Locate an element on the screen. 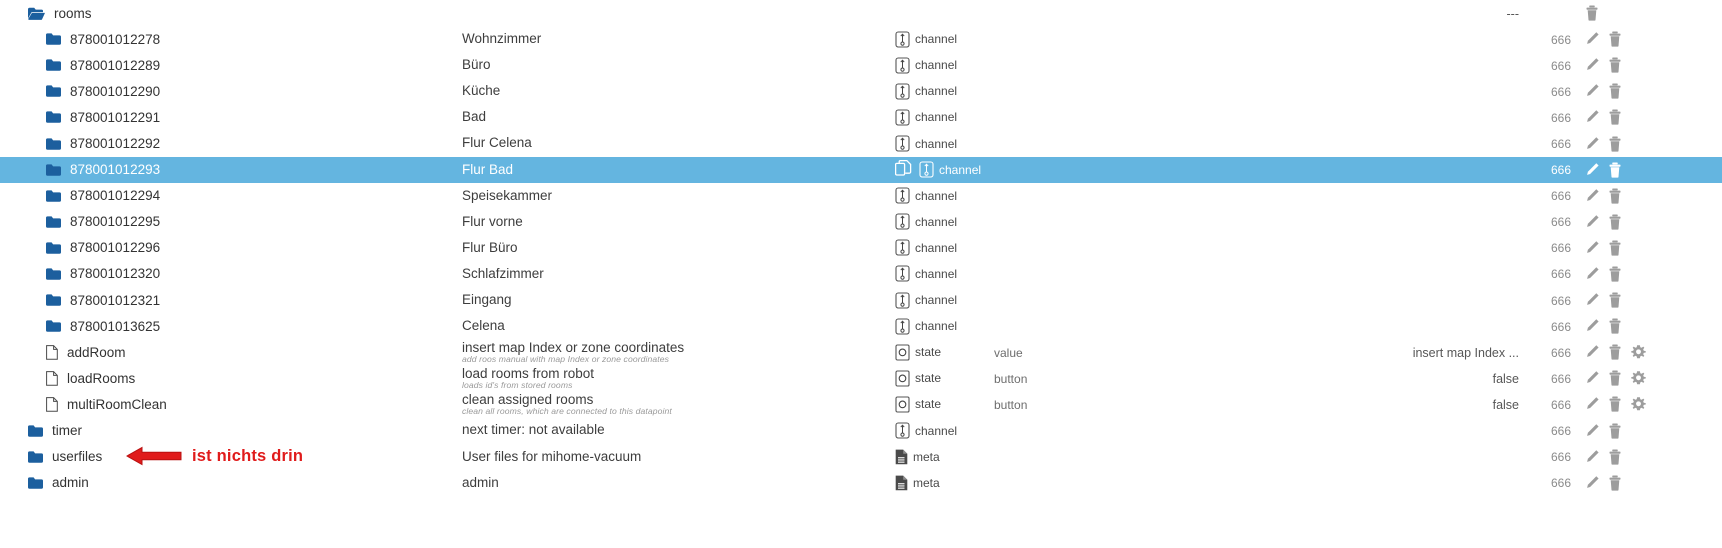 Image resolution: width=1722 pixels, height=548 pixels. row-id-cell: 878001012290 is located at coordinates (227, 91).